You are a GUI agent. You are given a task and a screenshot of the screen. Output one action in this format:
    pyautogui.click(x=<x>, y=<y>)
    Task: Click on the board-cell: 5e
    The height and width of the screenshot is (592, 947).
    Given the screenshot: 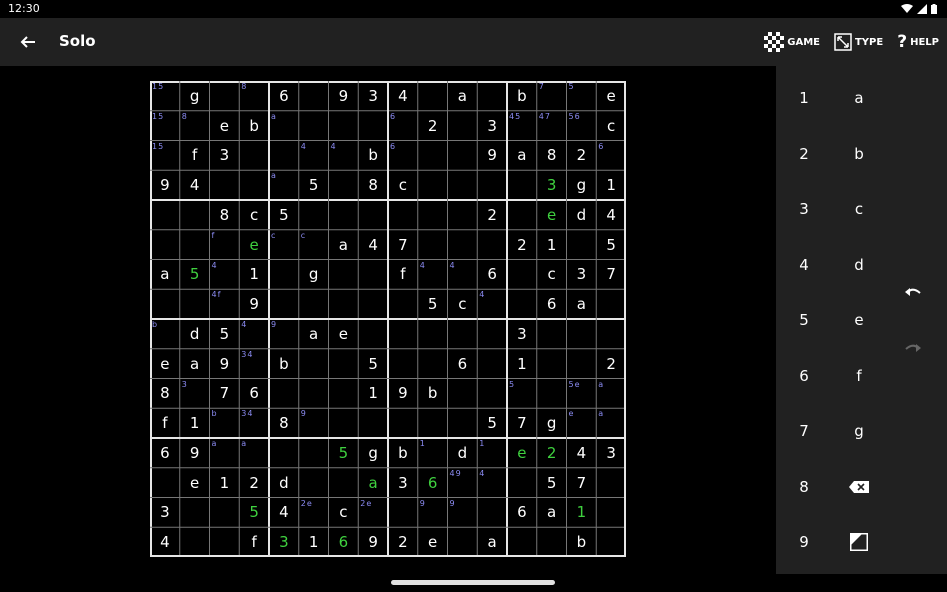 What is the action you would take?
    pyautogui.click(x=582, y=394)
    